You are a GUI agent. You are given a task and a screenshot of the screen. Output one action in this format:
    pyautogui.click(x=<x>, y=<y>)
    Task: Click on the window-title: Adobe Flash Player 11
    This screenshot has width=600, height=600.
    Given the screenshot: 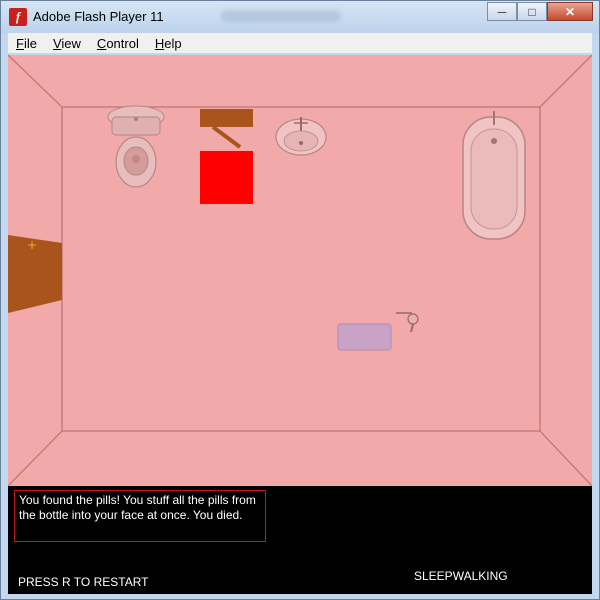 What is the action you would take?
    pyautogui.click(x=98, y=16)
    